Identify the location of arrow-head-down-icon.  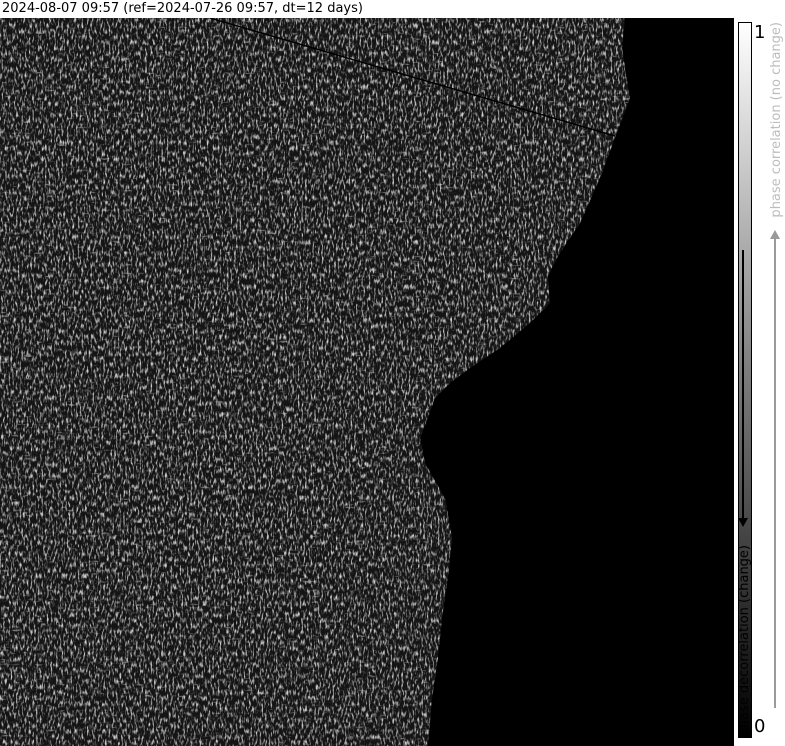
(743, 522).